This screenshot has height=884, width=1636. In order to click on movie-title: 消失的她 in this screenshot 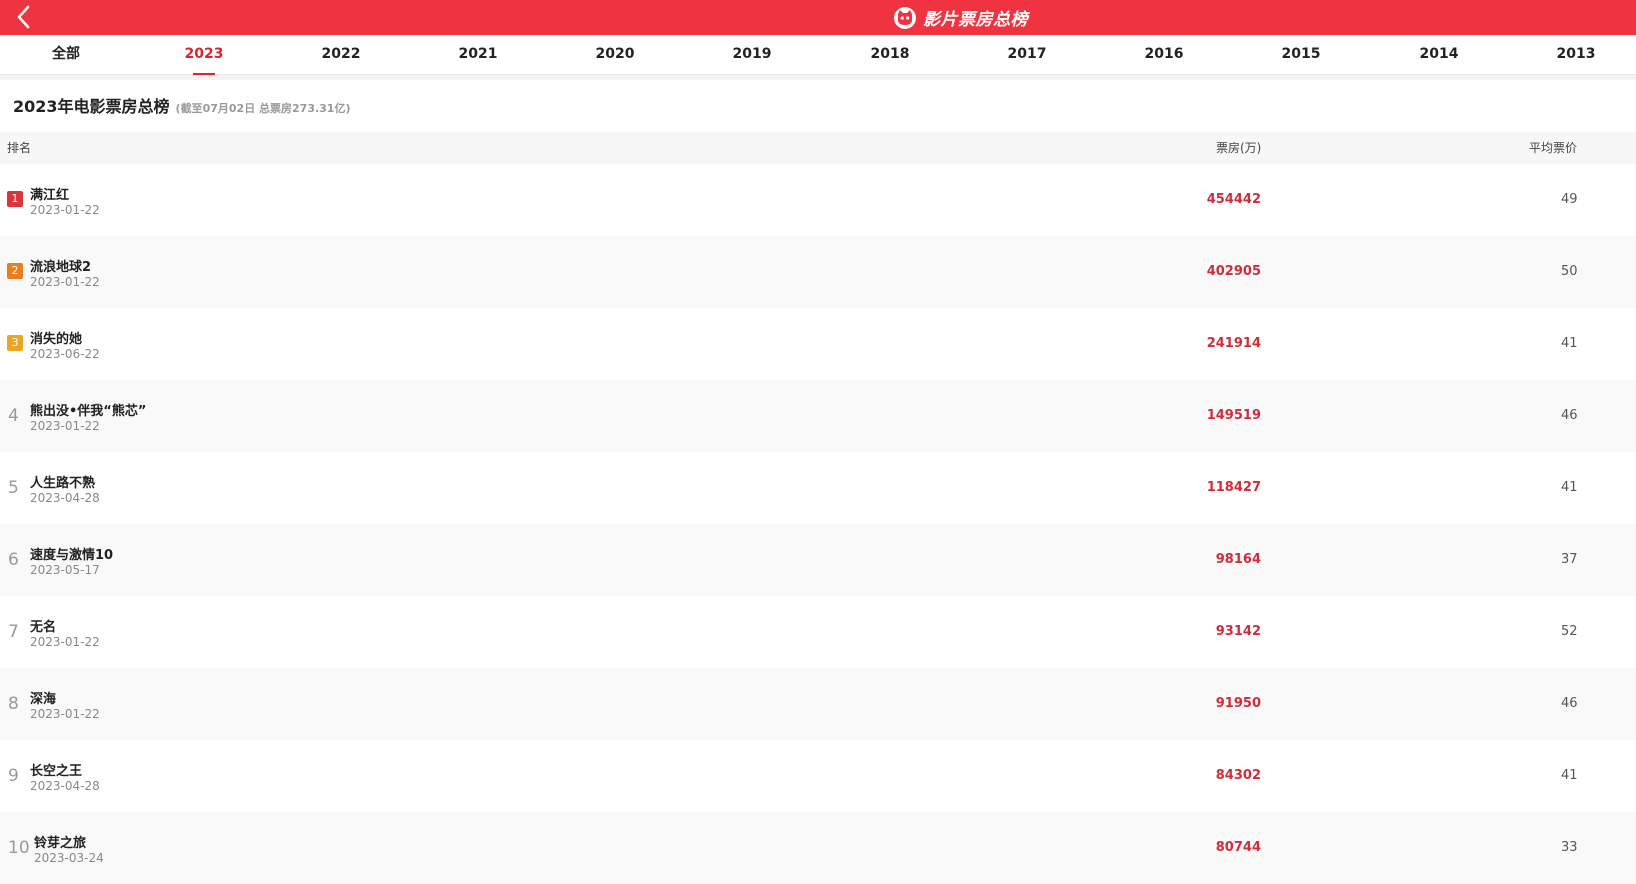, I will do `click(56, 337)`.